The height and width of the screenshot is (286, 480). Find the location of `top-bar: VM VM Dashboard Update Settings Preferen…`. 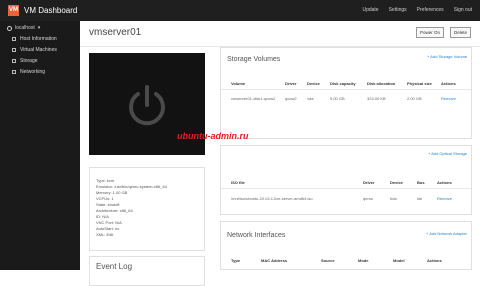

top-bar: VM VM Dashboard Update Settings Preferen… is located at coordinates (240, 10).